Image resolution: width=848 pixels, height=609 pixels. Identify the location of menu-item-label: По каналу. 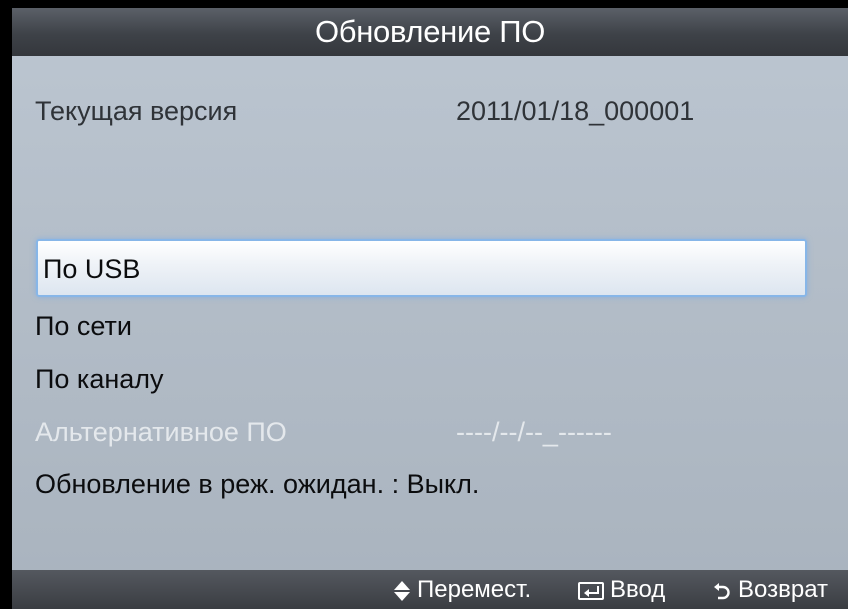
(99, 379).